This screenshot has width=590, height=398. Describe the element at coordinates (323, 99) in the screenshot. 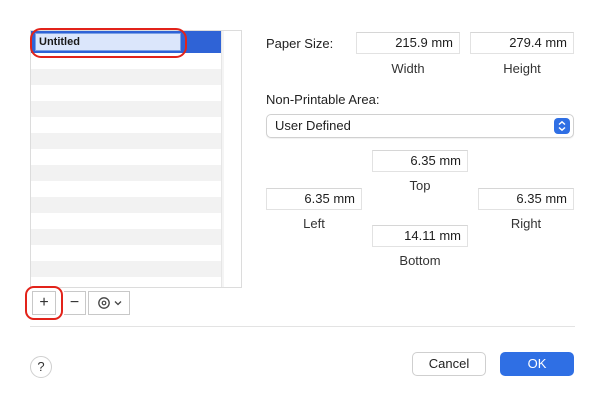

I see `non-printable-area-label: Non-Printable Area:` at that location.